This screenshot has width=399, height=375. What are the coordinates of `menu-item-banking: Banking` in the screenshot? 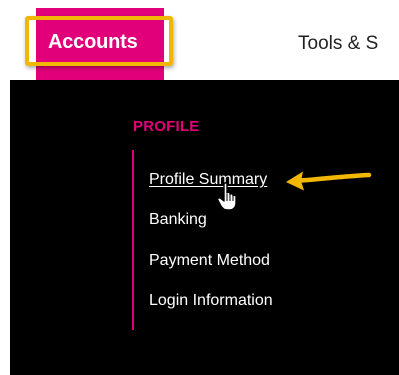 It's located at (178, 220).